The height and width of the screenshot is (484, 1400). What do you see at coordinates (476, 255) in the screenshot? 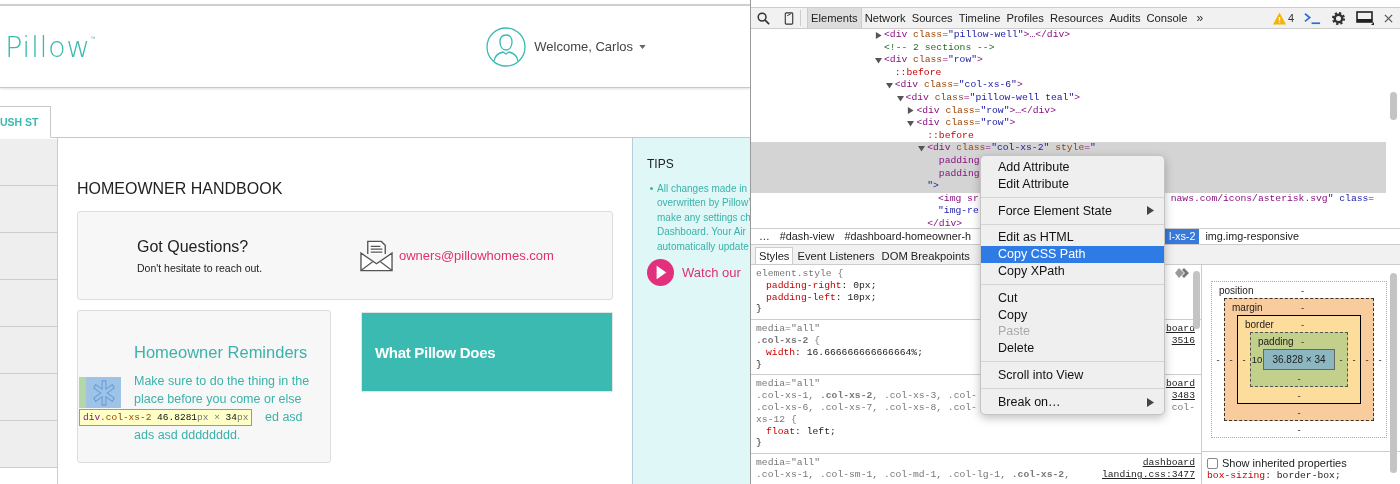
I see `email-link: owners@pillowhomes.com` at bounding box center [476, 255].